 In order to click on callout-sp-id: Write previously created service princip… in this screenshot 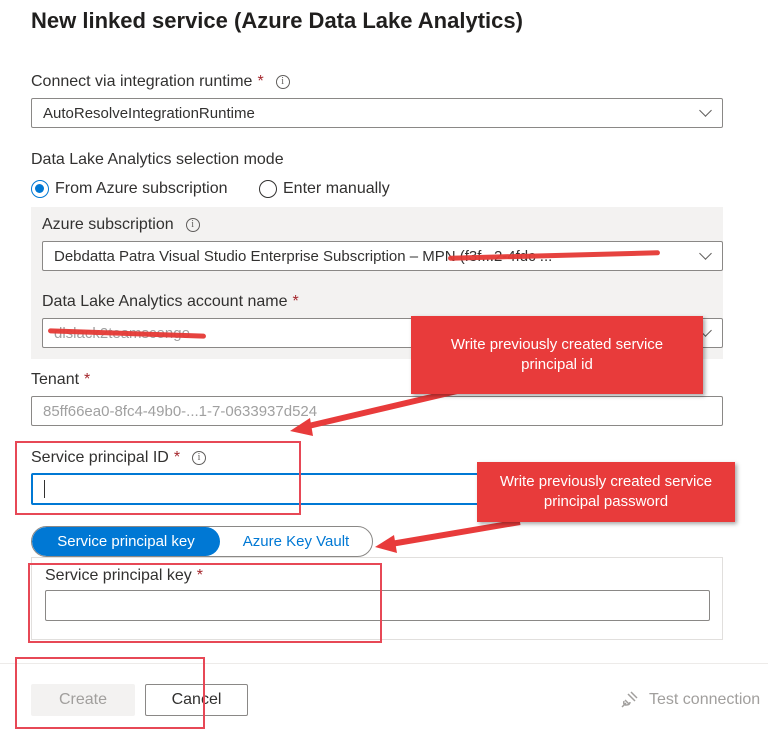, I will do `click(557, 355)`.